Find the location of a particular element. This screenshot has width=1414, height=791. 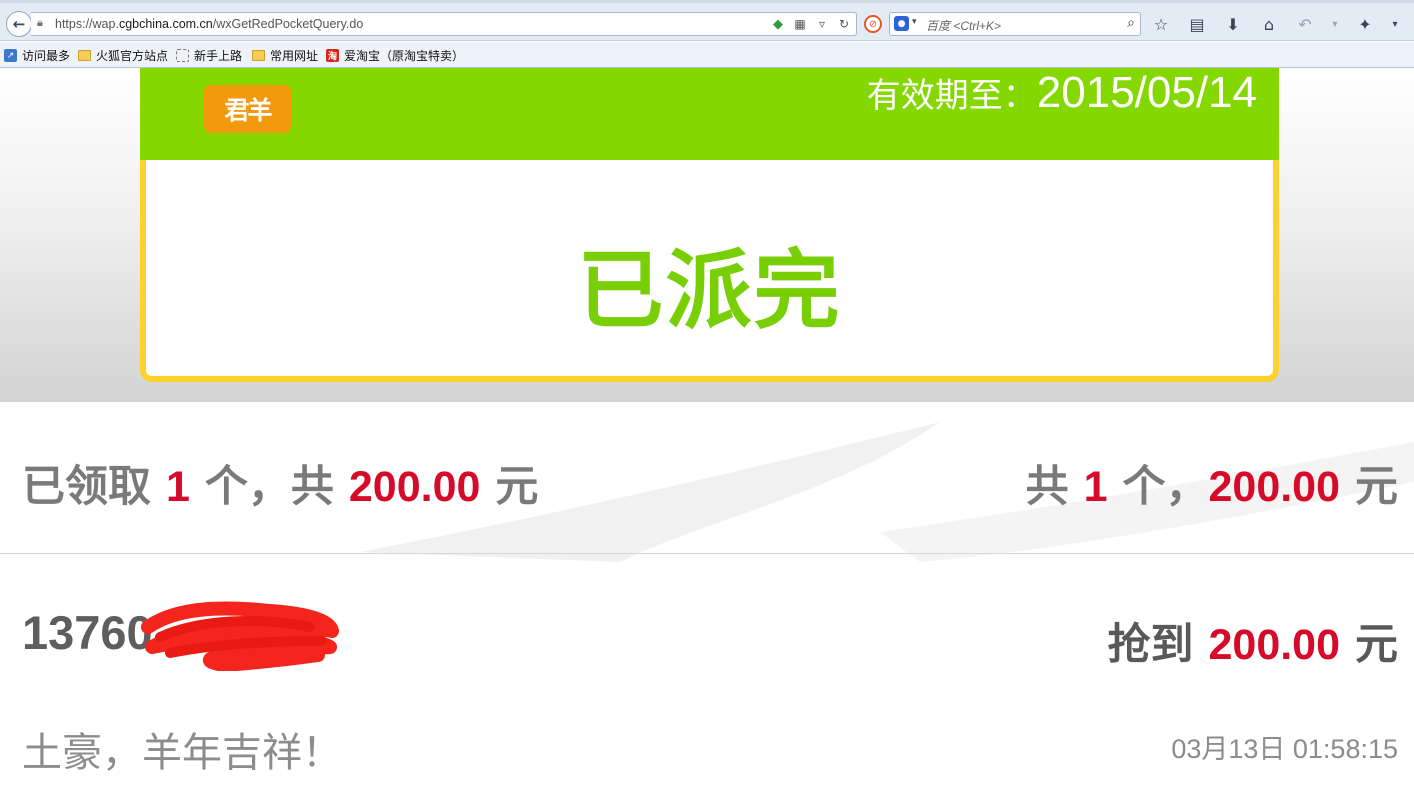

bookmark-label: 常用网址 is located at coordinates (294, 56).